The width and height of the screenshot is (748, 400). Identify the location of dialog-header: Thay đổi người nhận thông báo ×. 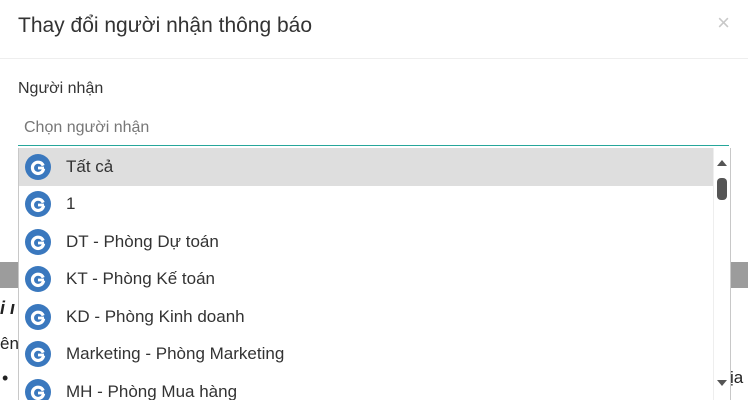
(374, 29).